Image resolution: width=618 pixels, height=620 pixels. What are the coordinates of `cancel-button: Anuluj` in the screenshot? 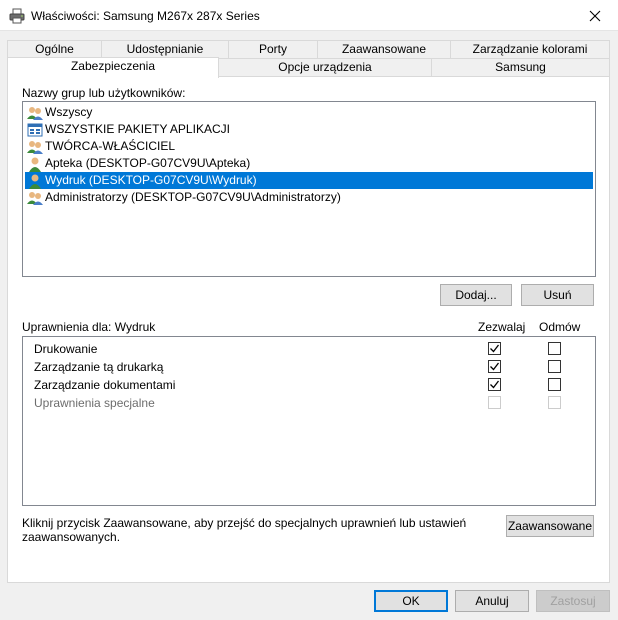 It's located at (492, 601).